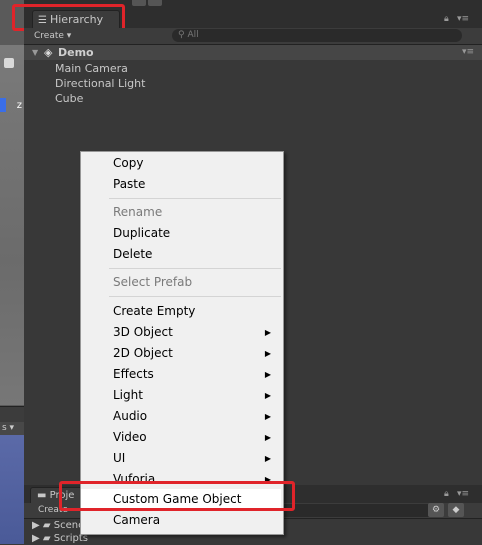  What do you see at coordinates (12, 428) in the screenshot?
I see `game-view-dropdown: s ▾` at bounding box center [12, 428].